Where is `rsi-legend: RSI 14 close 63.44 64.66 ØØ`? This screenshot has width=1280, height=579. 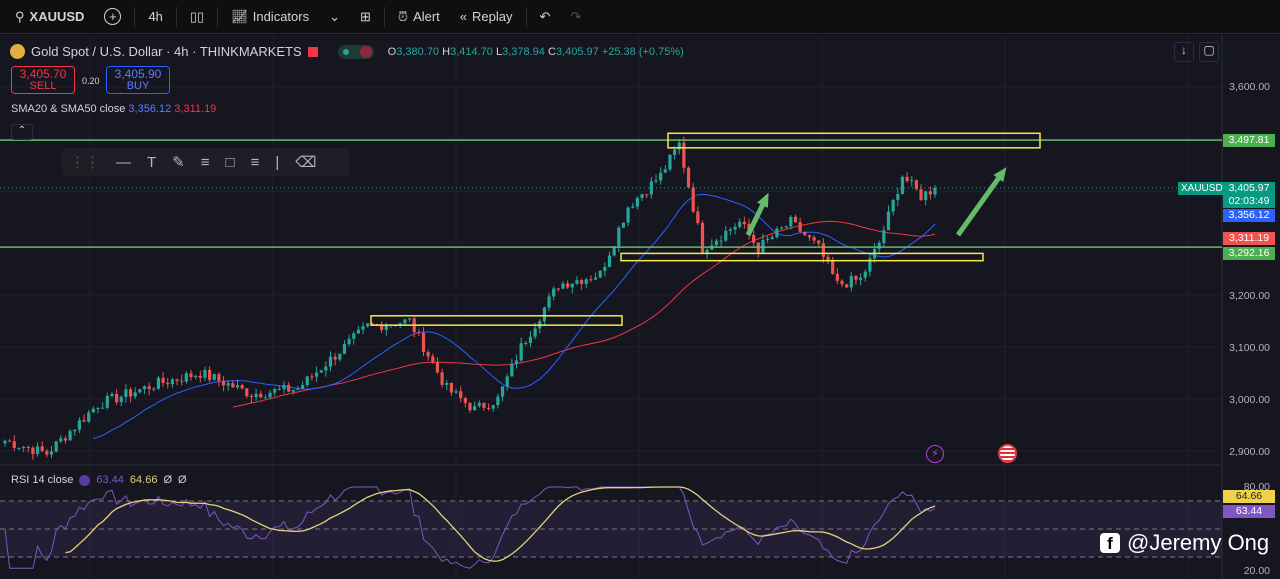 rsi-legend: RSI 14 close 63.44 64.66 ØØ is located at coordinates (99, 480).